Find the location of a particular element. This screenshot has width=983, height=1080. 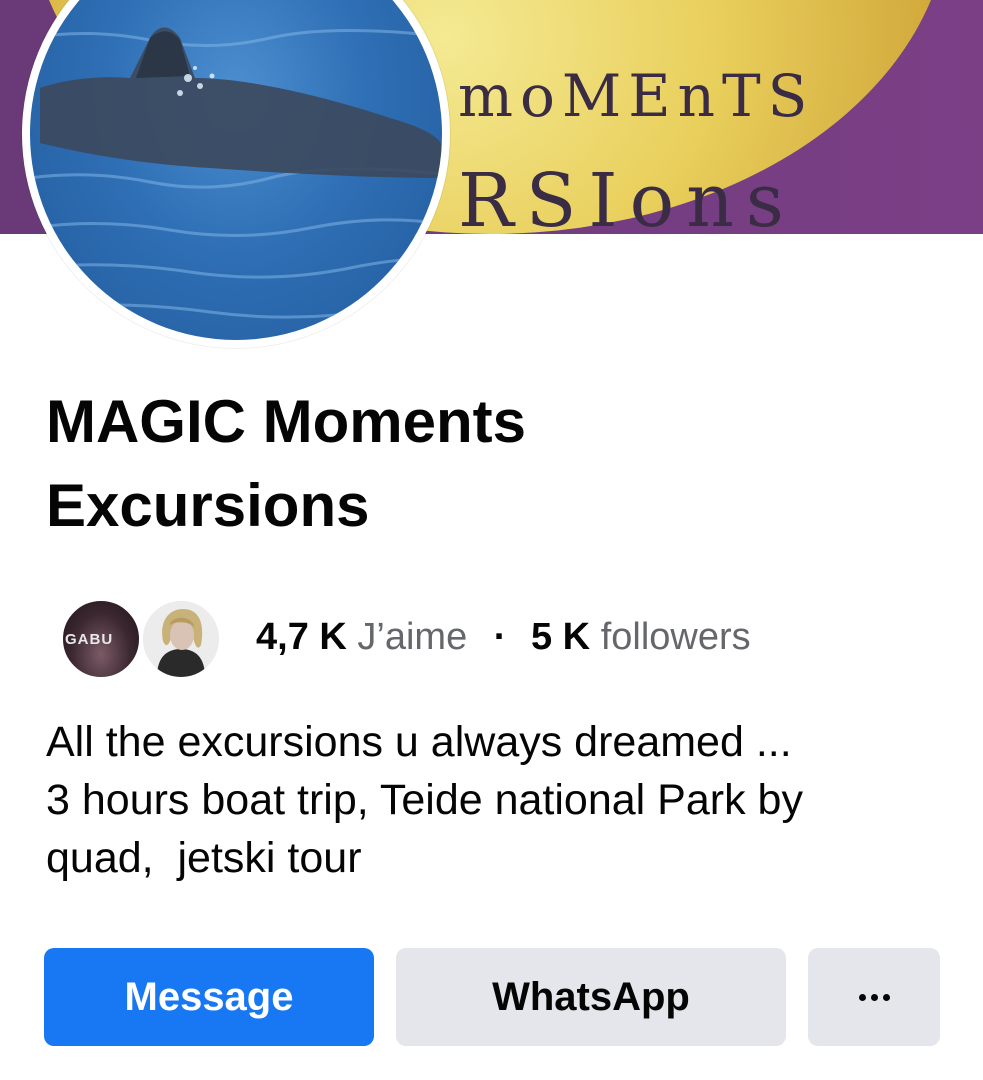

stats-text: 4,7 K J’aime · 5 K followers is located at coordinates (503, 637).